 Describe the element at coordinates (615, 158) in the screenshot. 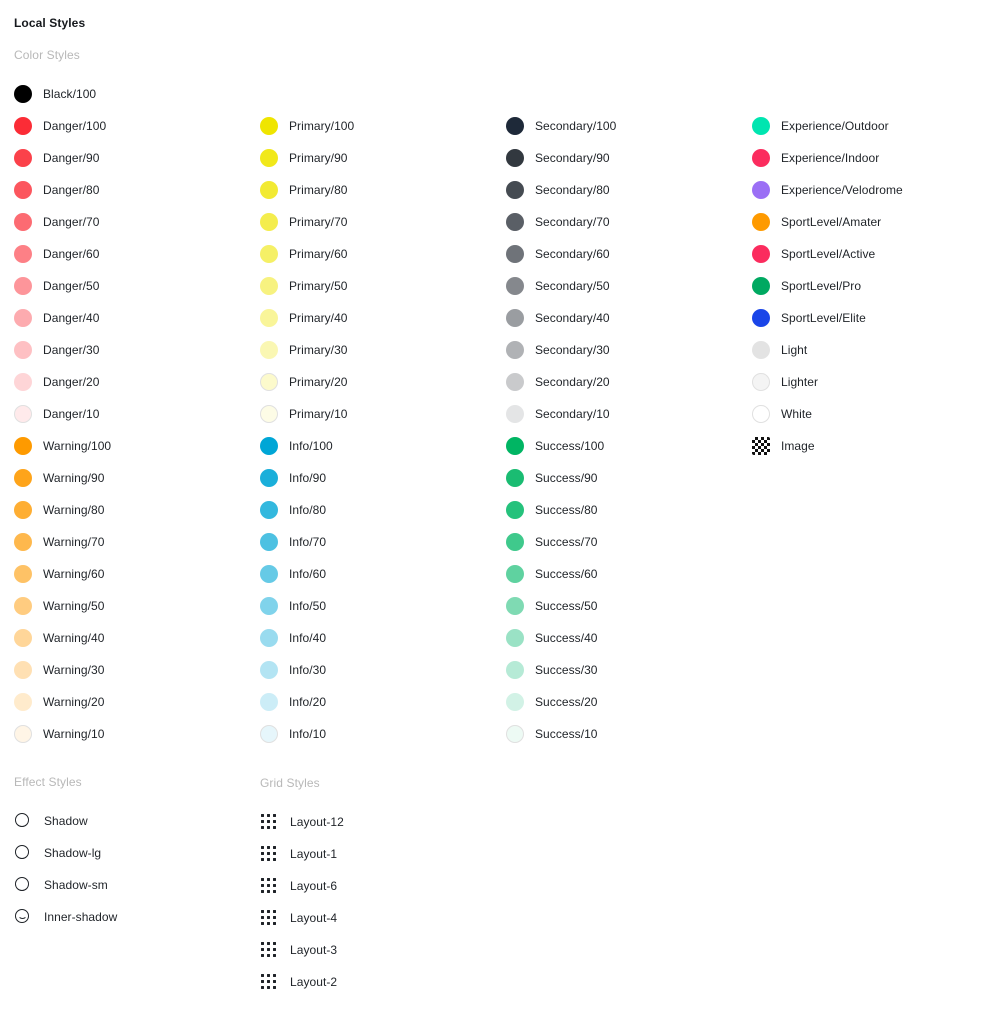

I see `color-style-row: Secondary/90` at that location.